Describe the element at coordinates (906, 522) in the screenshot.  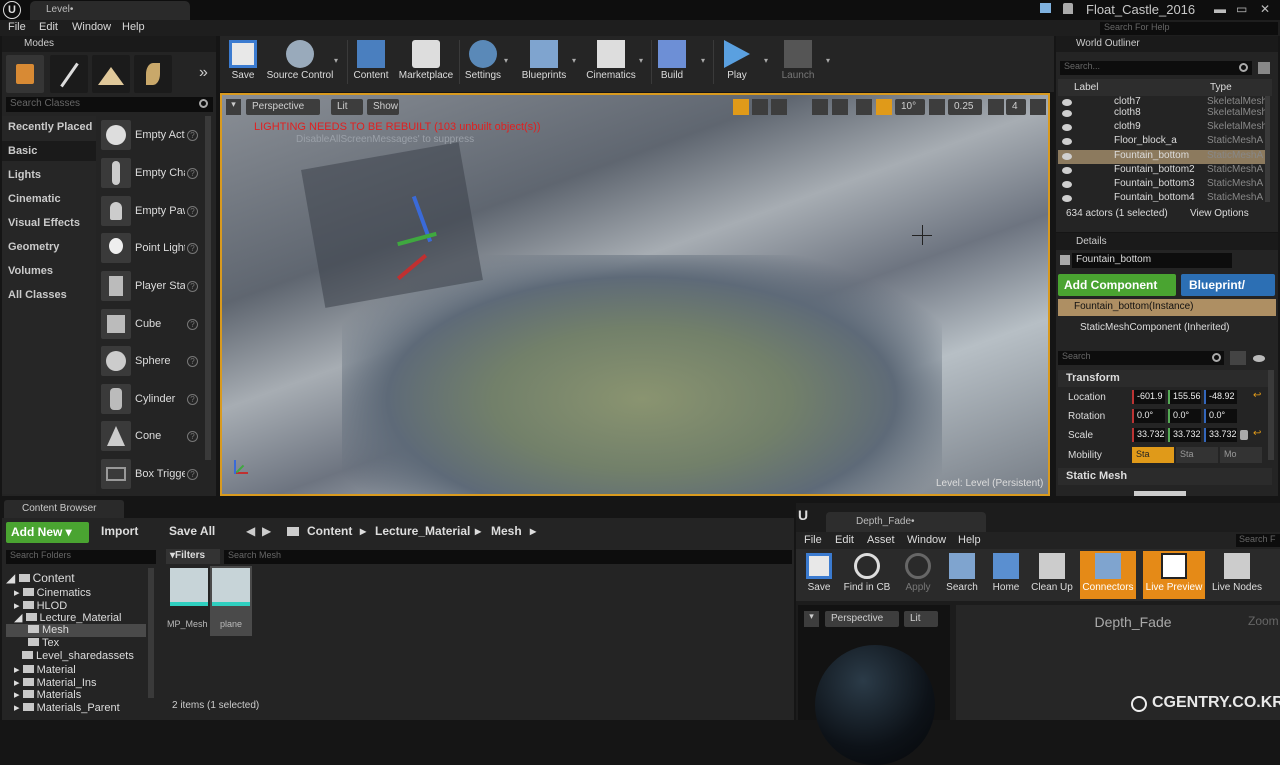
I see `material-tab: Depth_Fade•` at that location.